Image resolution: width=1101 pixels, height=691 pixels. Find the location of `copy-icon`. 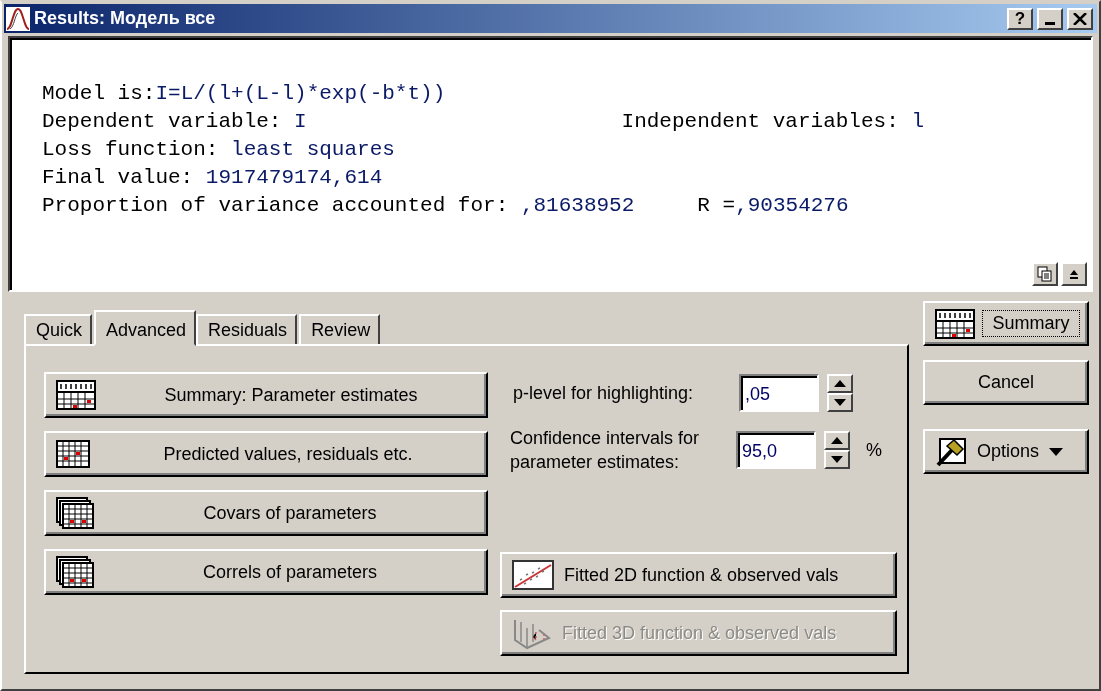

copy-icon is located at coordinates (1045, 274).